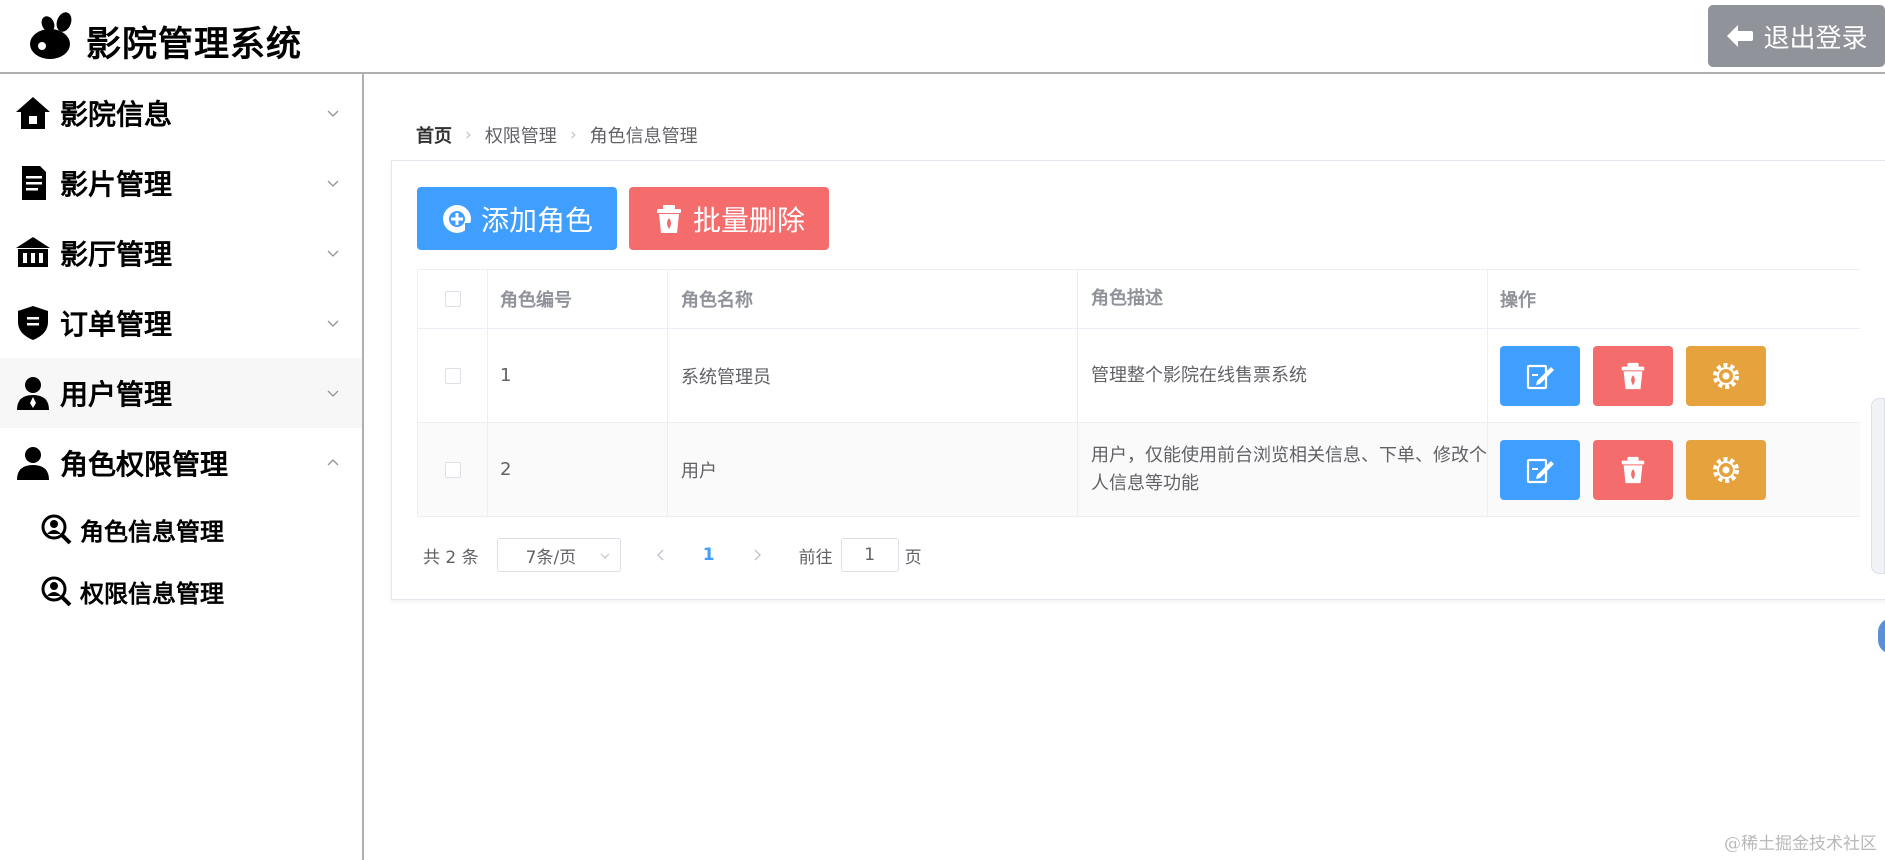 The width and height of the screenshot is (1885, 860). Describe the element at coordinates (457, 218) in the screenshot. I see `plus-circle-icon` at that location.